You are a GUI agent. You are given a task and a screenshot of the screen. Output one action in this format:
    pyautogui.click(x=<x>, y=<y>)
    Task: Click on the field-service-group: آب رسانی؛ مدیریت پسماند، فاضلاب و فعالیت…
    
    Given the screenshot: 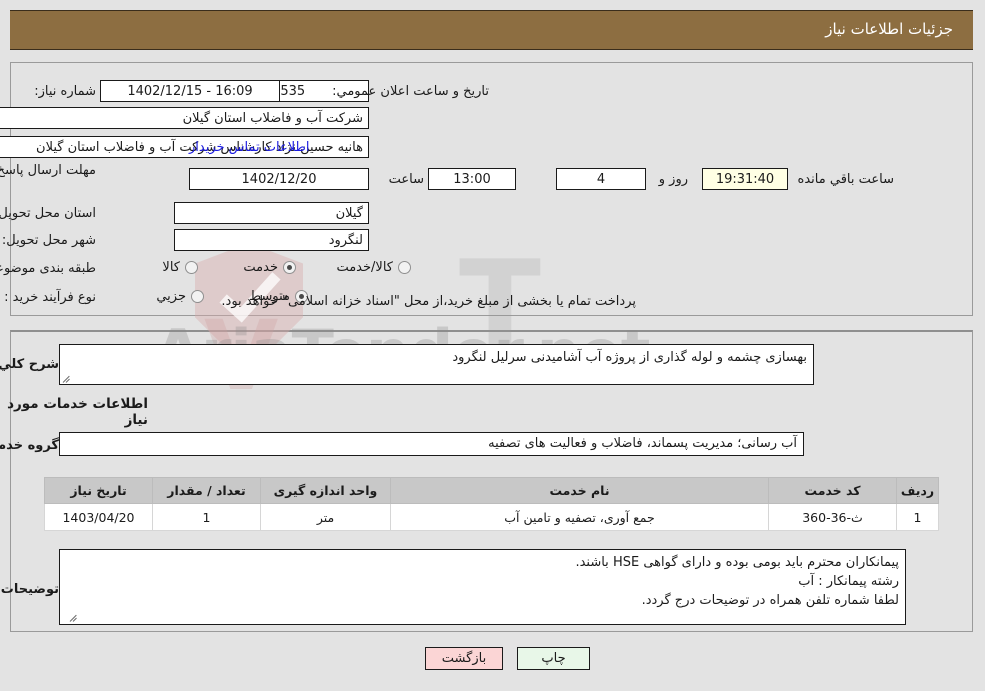 What is the action you would take?
    pyautogui.click(x=432, y=444)
    